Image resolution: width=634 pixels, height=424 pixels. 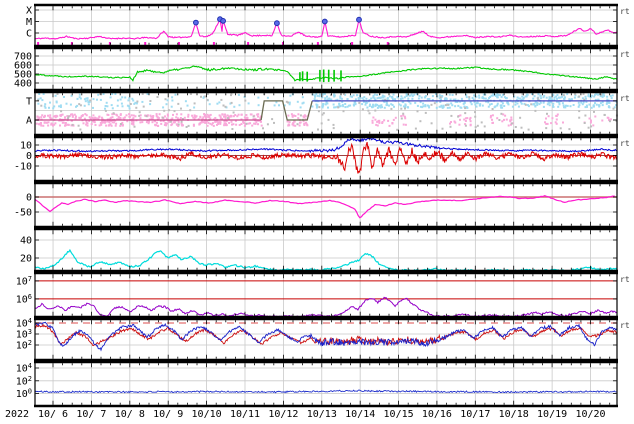 What do you see at coordinates (625, 11) in the screenshot?
I see `realtime-flag: rt` at bounding box center [625, 11].